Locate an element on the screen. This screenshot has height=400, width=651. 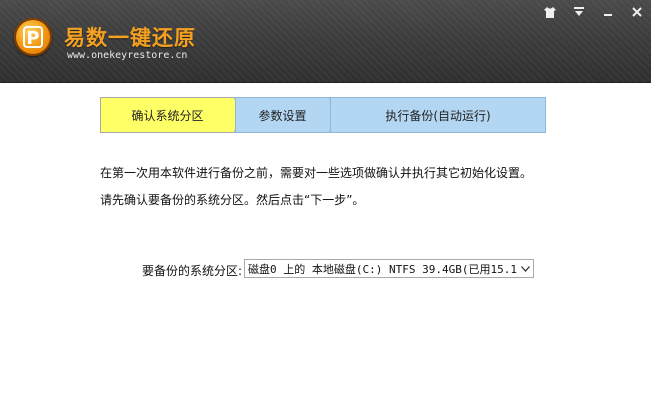
step-label: 执行备份(自动运行) is located at coordinates (438, 115).